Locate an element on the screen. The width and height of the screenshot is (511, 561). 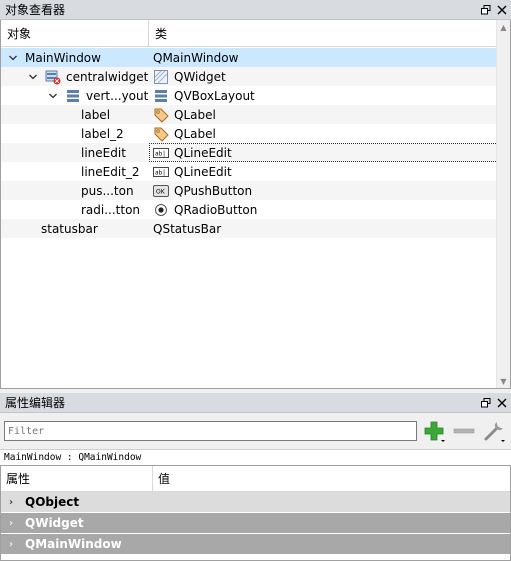
tree-row: radi...tton QRadioButton is located at coordinates (249, 209).